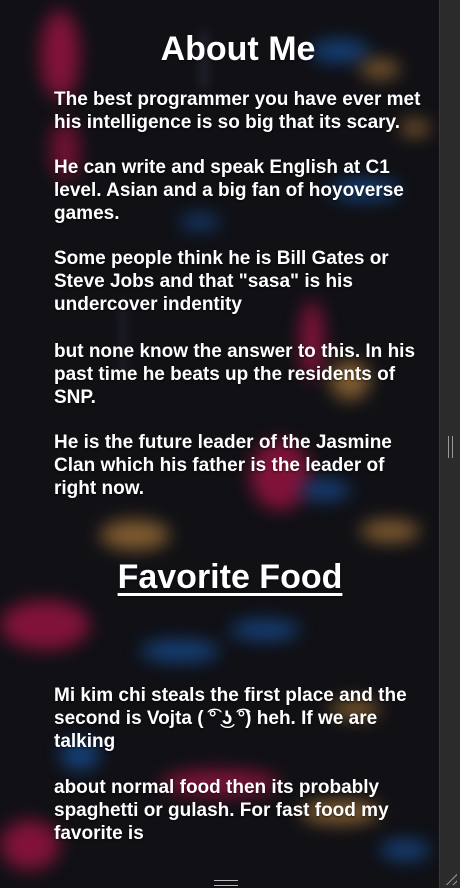  I want to click on scrollbar-grip-icon, so click(450, 447).